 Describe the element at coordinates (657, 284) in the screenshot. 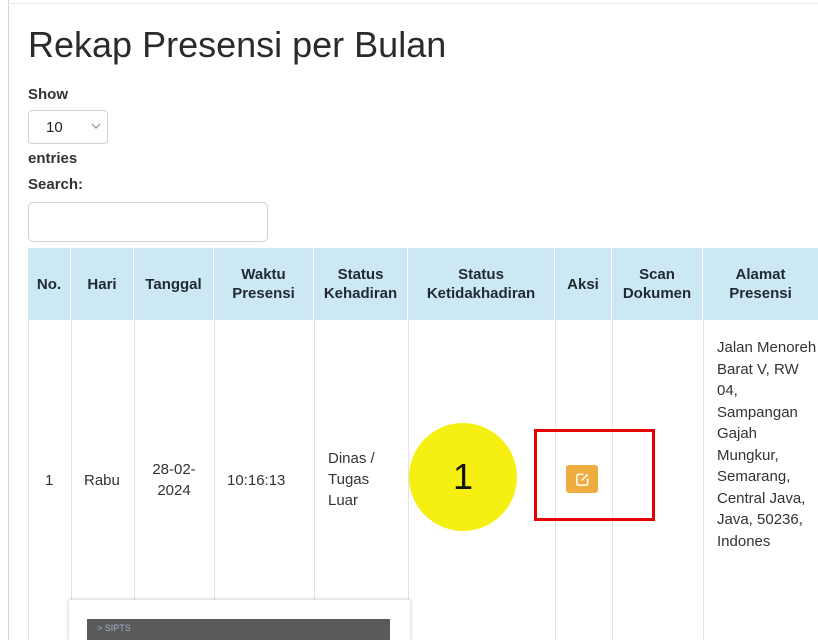

I see `column-header-scan-dokumen: Scan Dokumen` at that location.